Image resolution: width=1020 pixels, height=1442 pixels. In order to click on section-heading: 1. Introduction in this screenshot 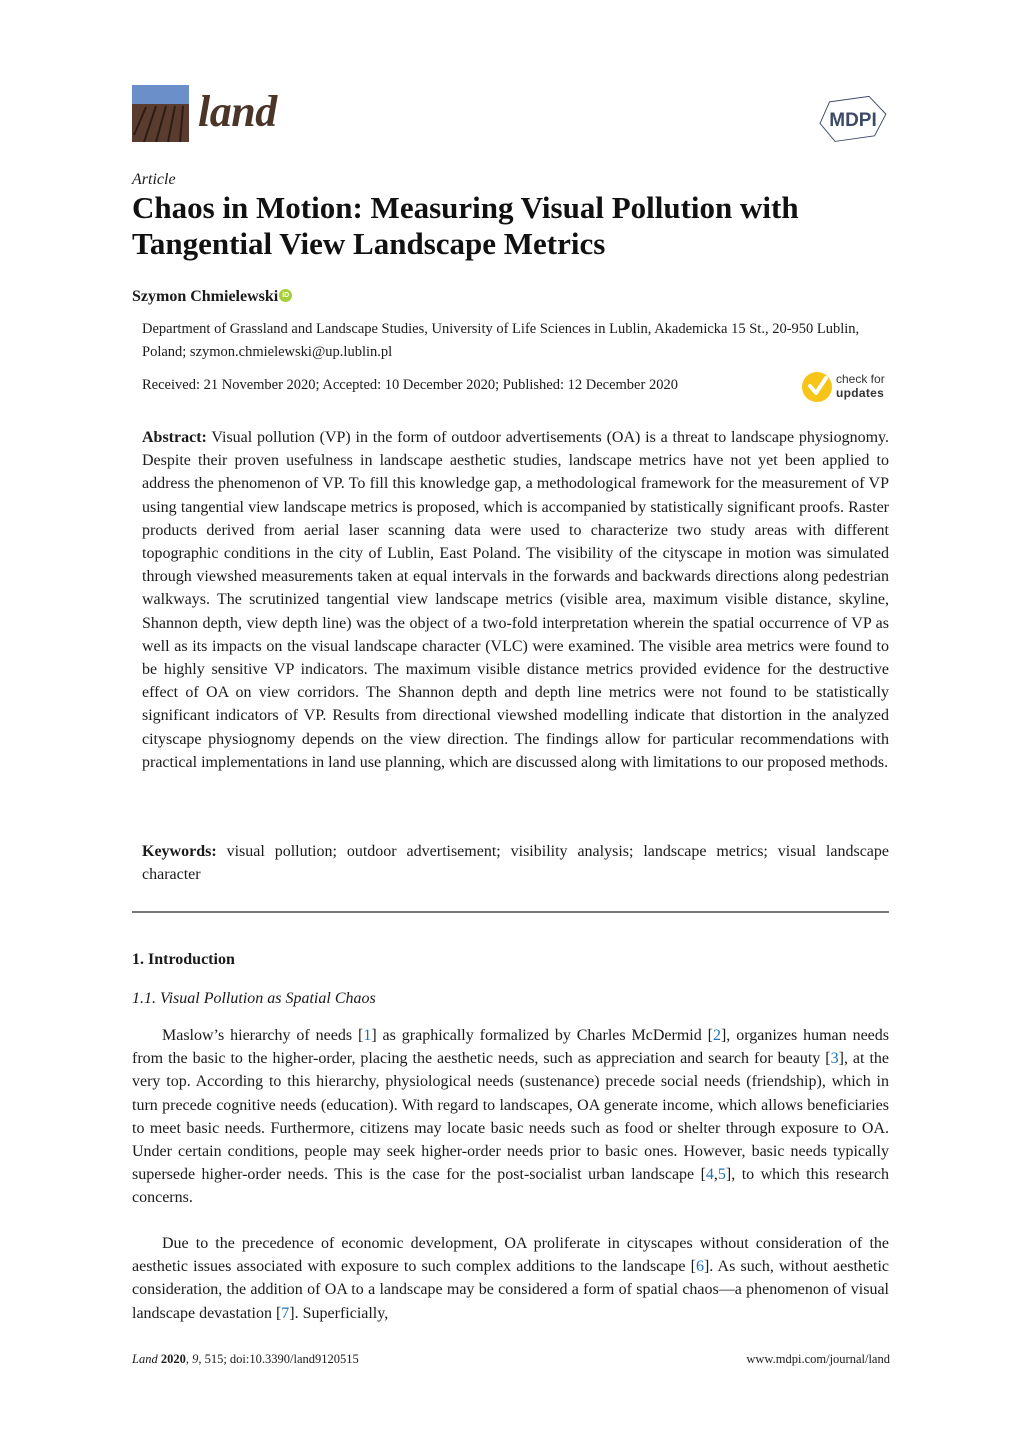, I will do `click(183, 959)`.